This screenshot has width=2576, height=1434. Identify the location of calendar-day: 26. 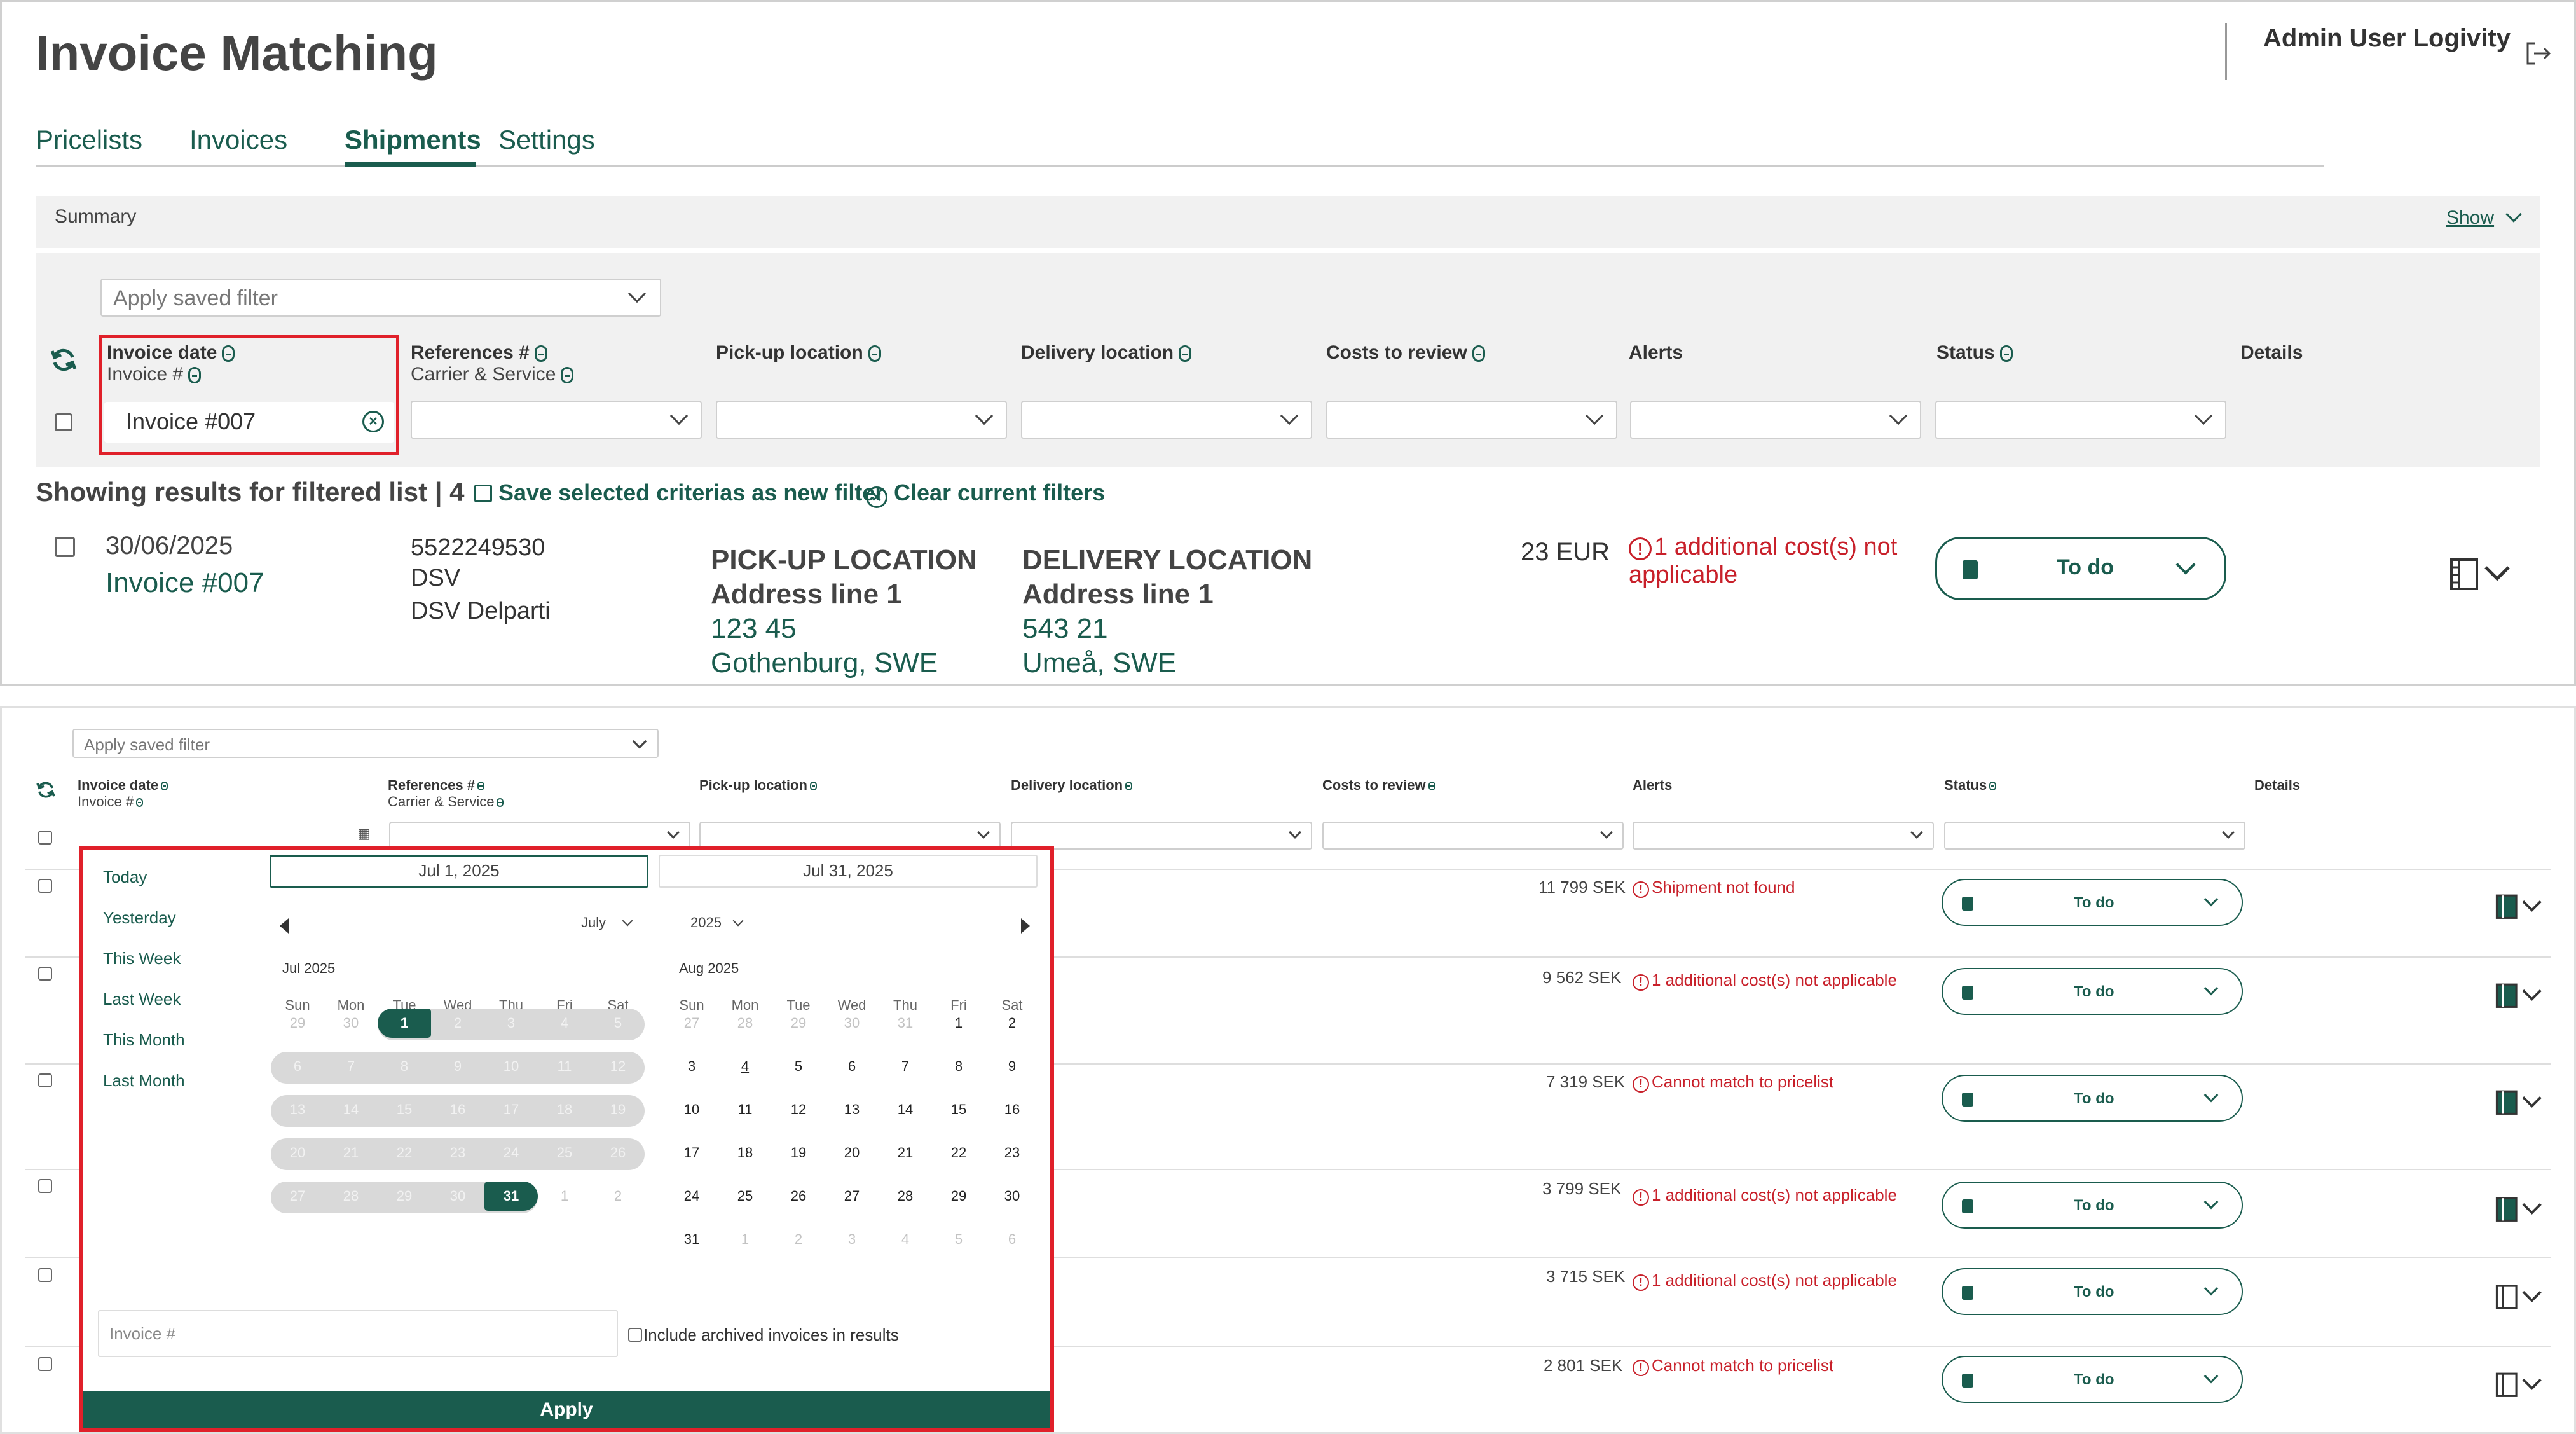
(618, 1153).